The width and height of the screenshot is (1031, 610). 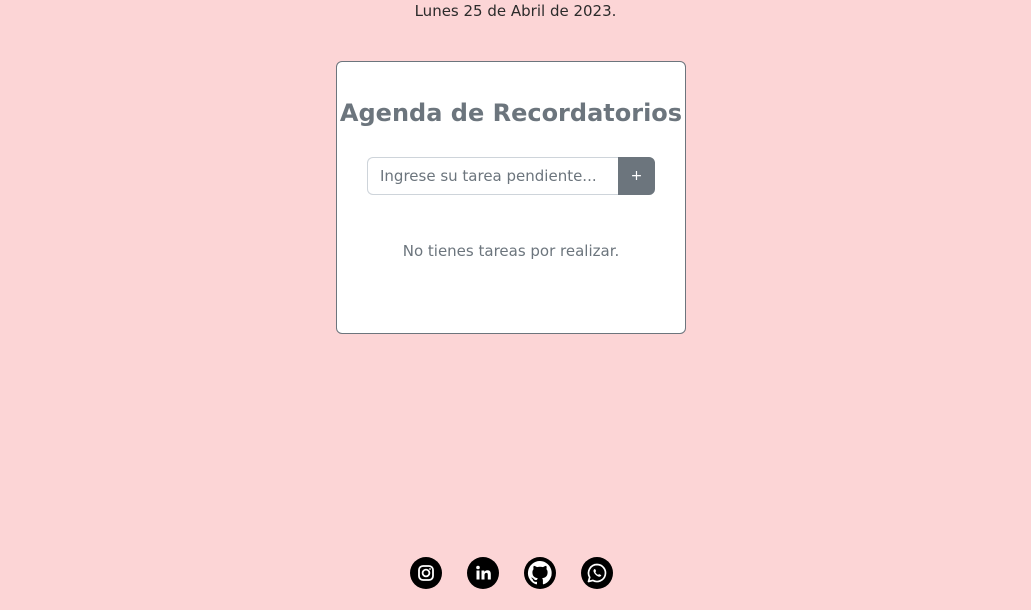 I want to click on social-links, so click(x=511, y=573).